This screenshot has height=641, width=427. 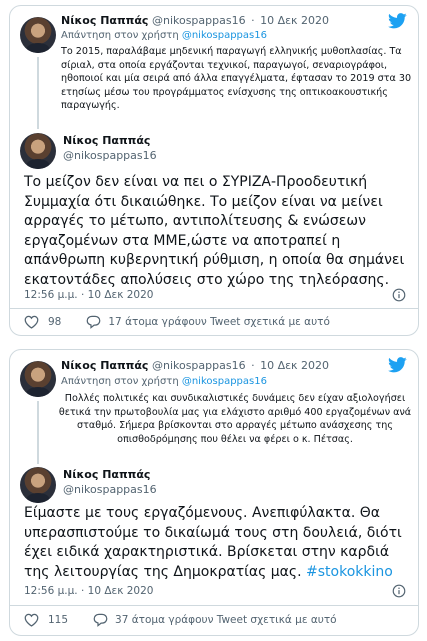 What do you see at coordinates (58, 620) in the screenshot?
I see `like-count: 115` at bounding box center [58, 620].